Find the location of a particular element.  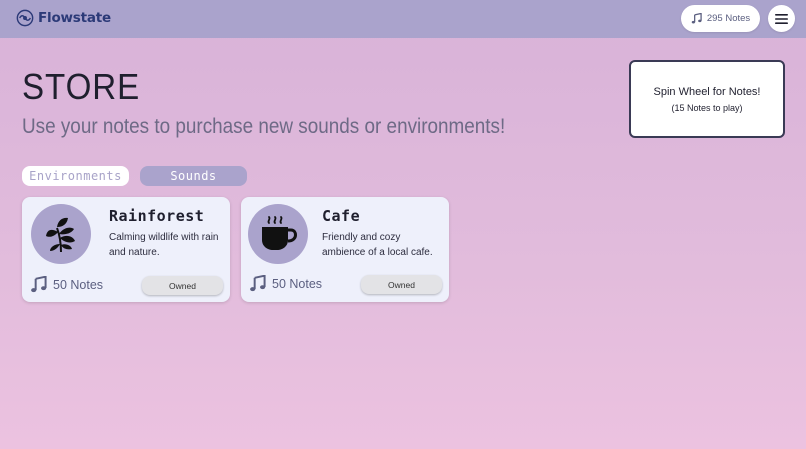

hamburger-menu-icon is located at coordinates (781, 18).